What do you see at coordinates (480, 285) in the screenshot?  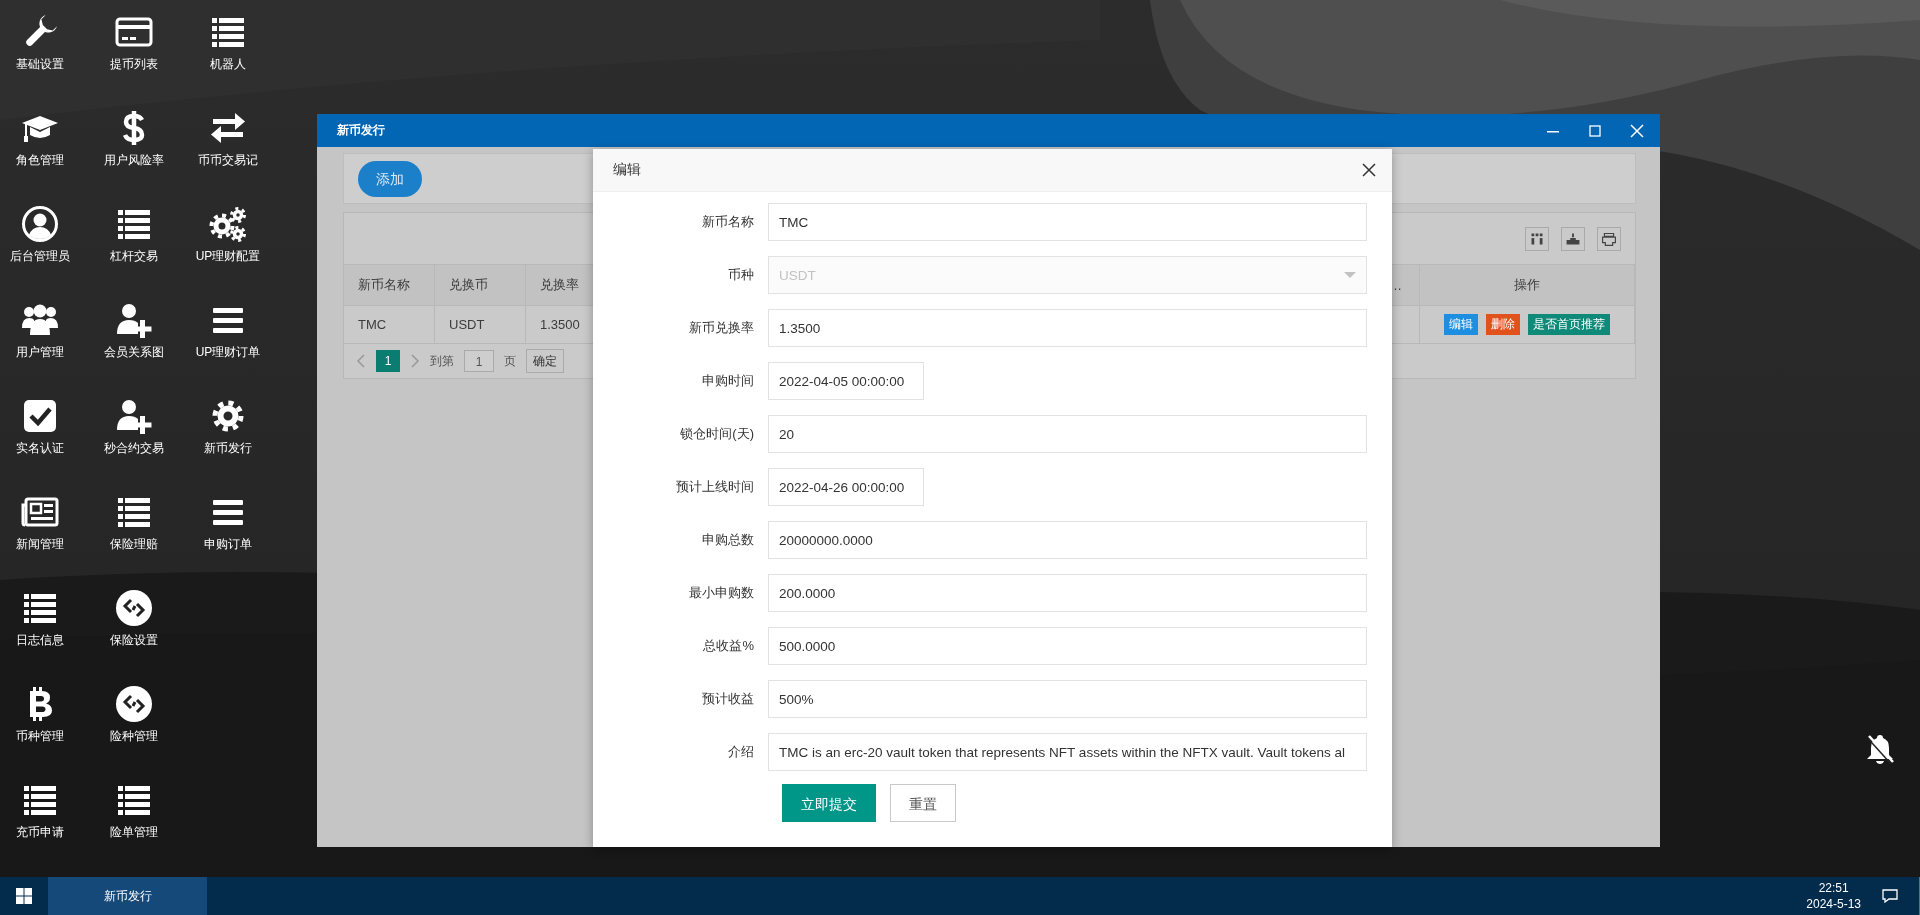 I see `column-header: 兑换币` at bounding box center [480, 285].